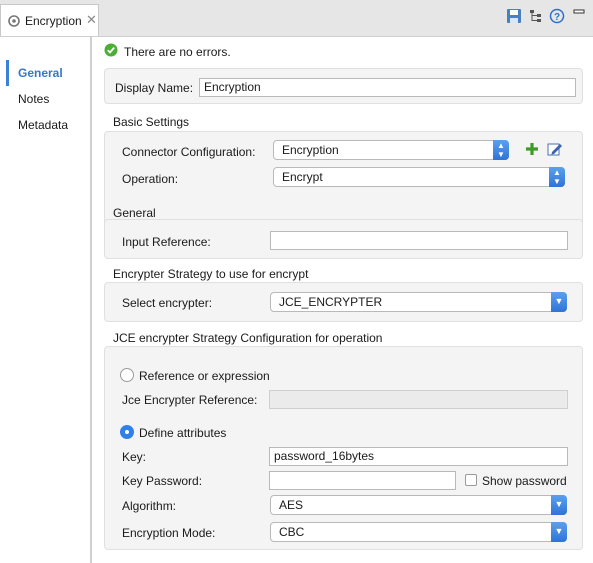  What do you see at coordinates (127, 375) in the screenshot?
I see `reference-expression-radio` at bounding box center [127, 375].